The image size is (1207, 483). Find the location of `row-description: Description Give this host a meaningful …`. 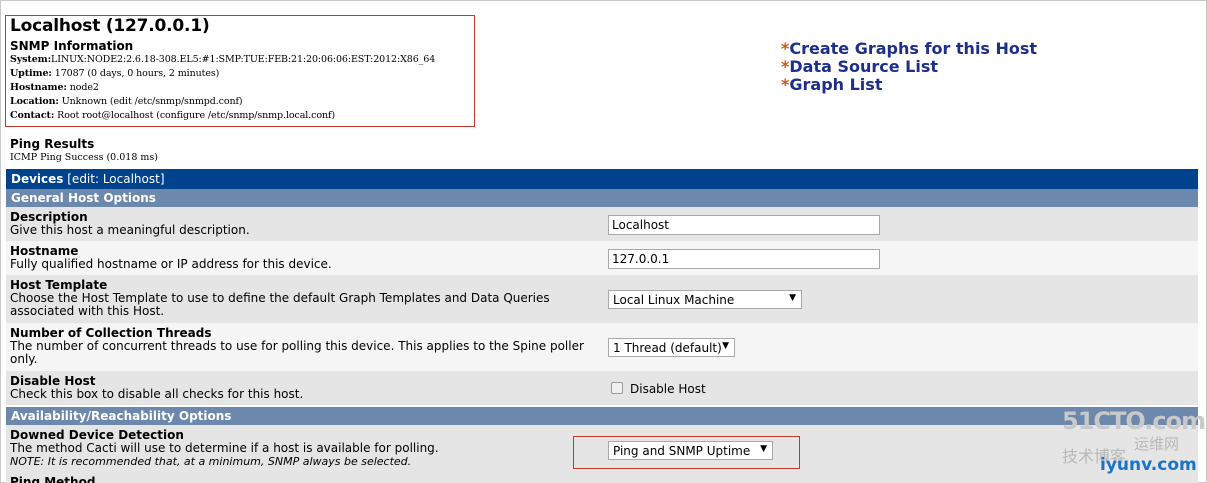

row-description: Description Give this host a meaningful … is located at coordinates (602, 224).